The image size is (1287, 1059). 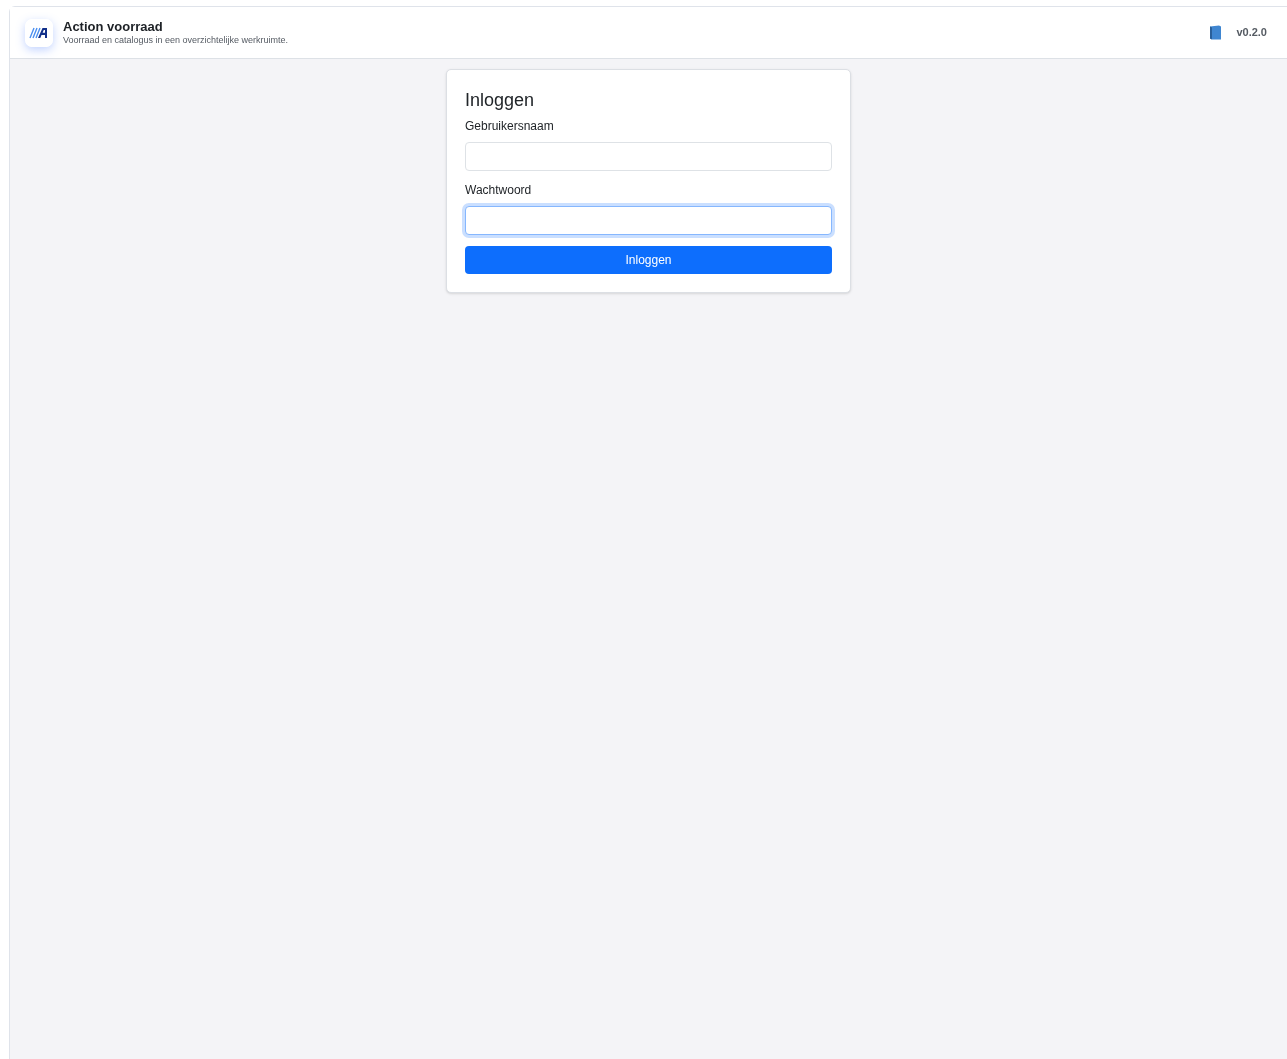 What do you see at coordinates (176, 41) in the screenshot?
I see `app-subtitle: Voorraad en catalogus in een overzichtelijke werkruimte.` at bounding box center [176, 41].